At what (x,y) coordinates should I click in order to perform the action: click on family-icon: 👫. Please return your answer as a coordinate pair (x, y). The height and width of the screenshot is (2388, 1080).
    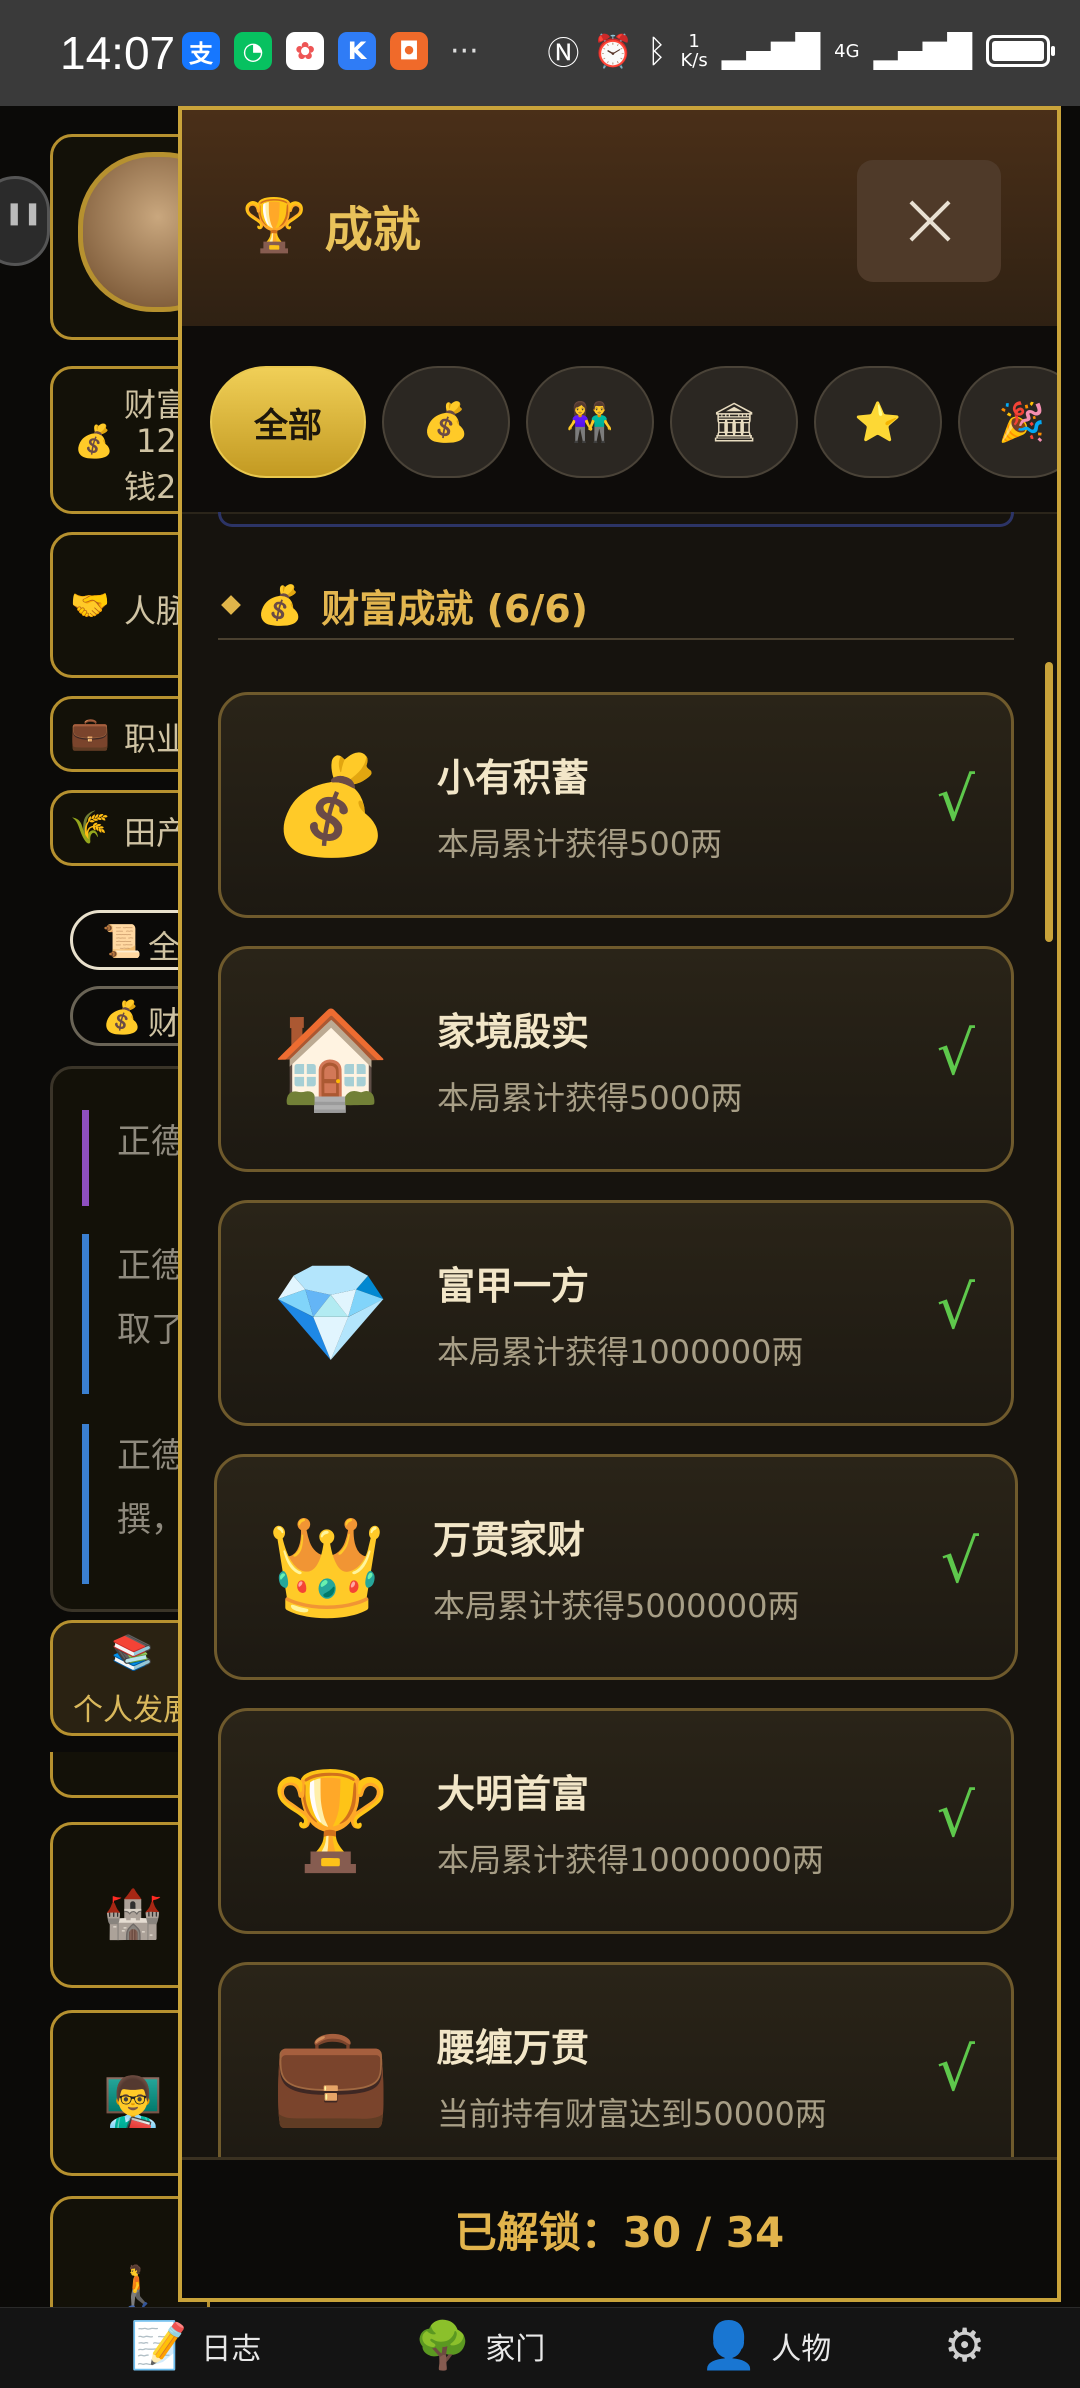
    Looking at the image, I should click on (590, 421).